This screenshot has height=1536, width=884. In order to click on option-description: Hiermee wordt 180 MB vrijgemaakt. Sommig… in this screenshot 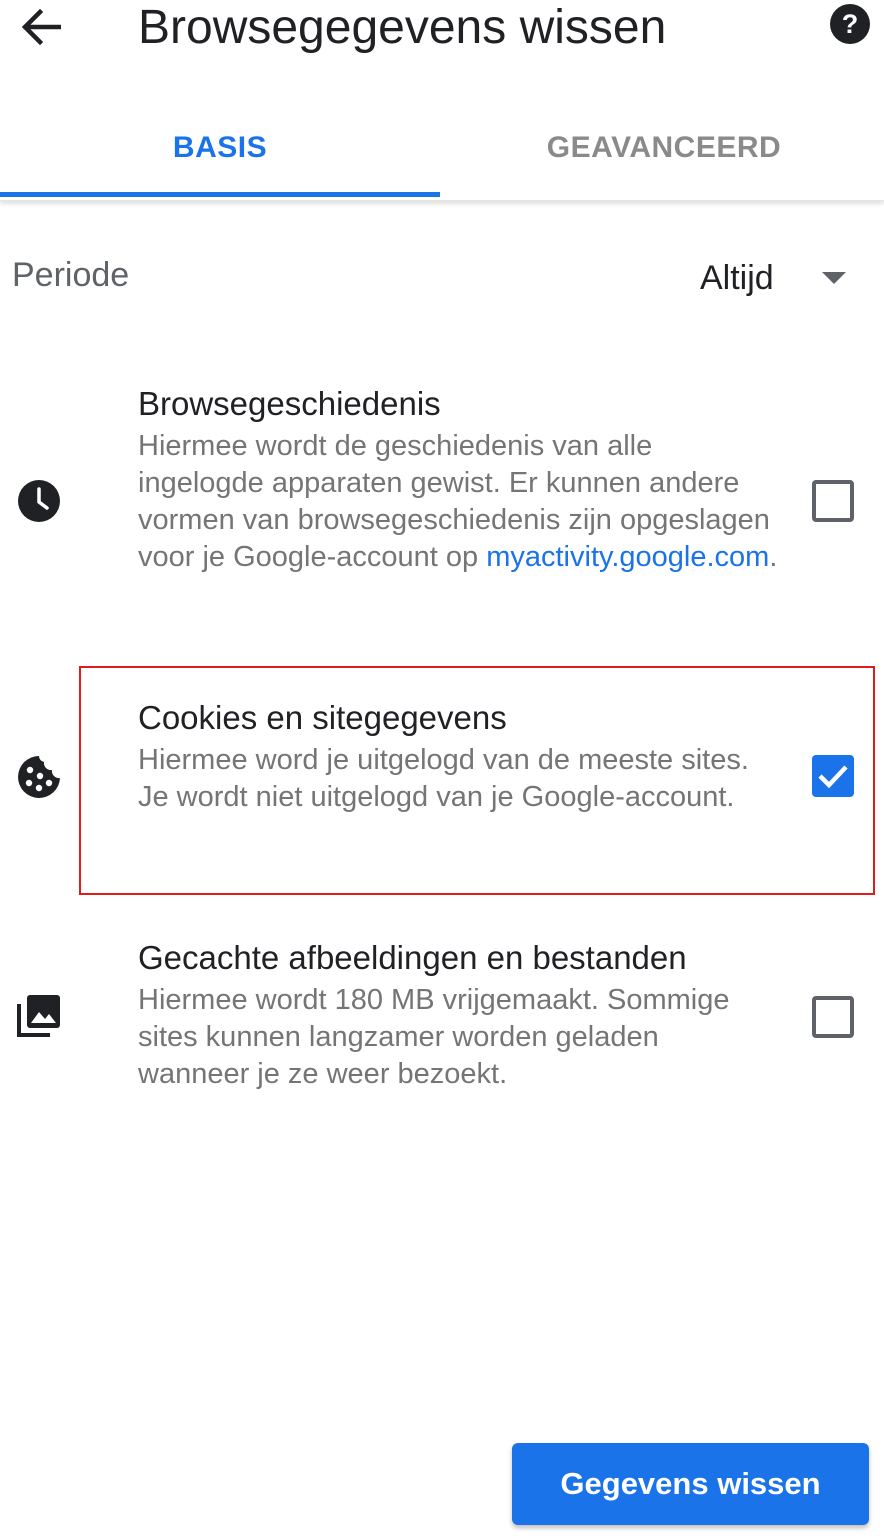, I will do `click(434, 1037)`.